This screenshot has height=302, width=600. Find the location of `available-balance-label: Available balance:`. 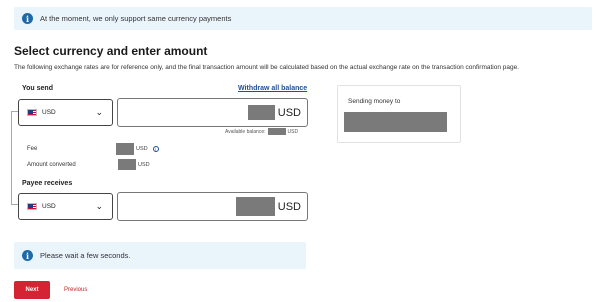

available-balance-label: Available balance: is located at coordinates (245, 131).